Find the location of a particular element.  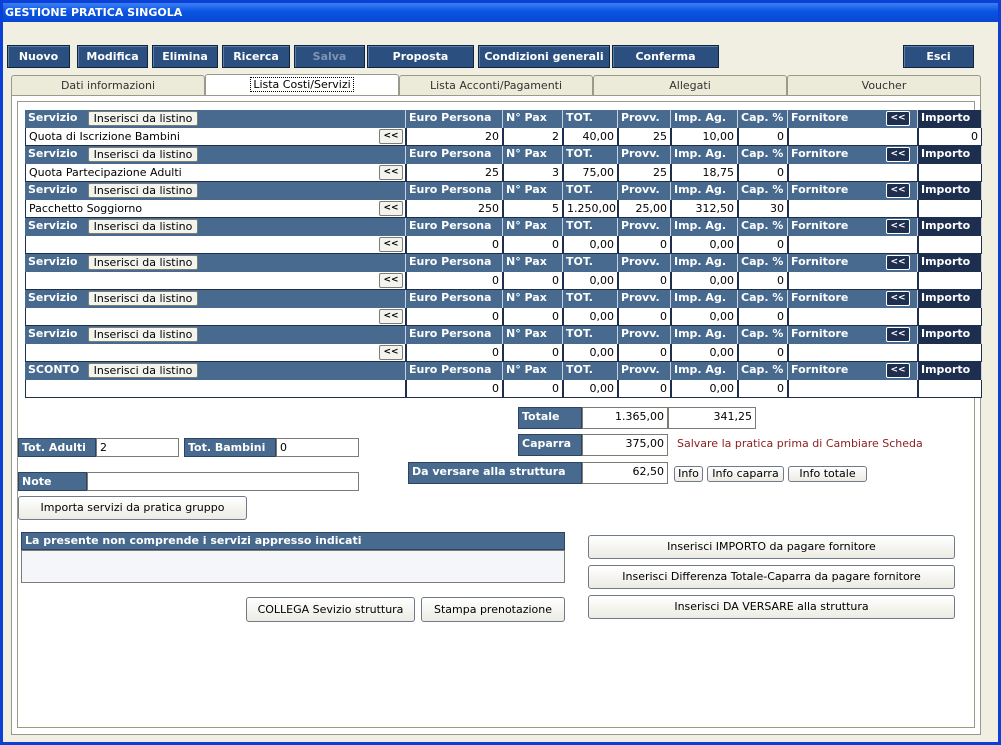

proposta-button: Proposta is located at coordinates (420, 56).